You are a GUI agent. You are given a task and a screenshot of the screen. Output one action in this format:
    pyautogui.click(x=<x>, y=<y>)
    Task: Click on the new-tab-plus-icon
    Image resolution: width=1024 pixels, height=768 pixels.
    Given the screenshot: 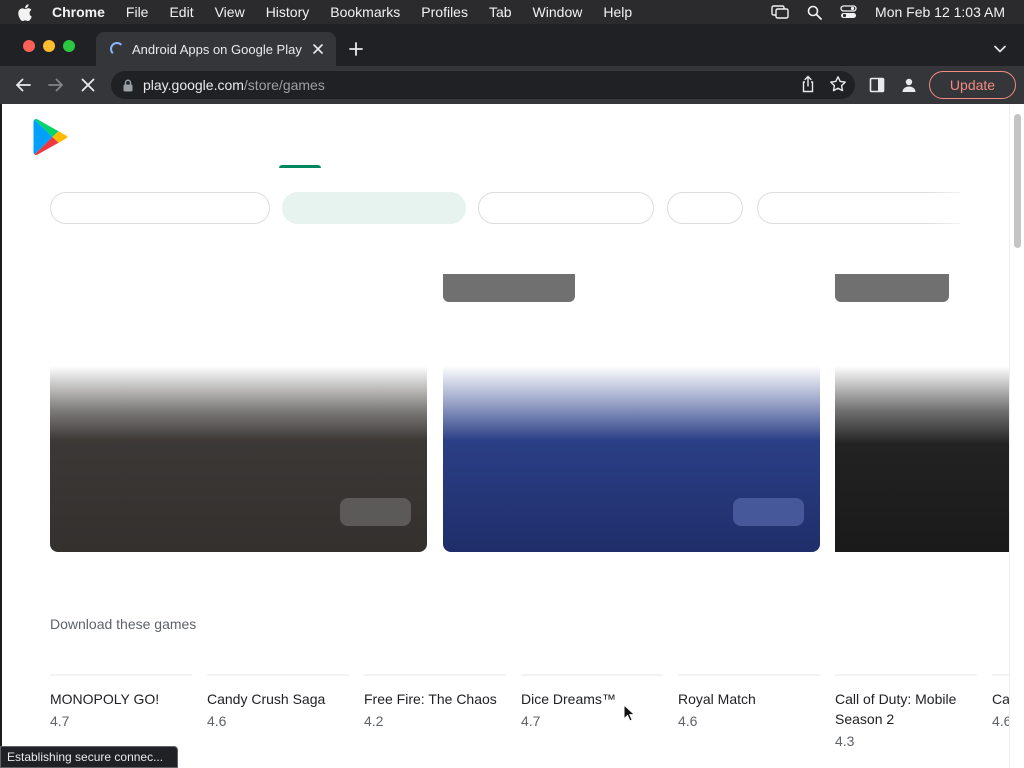 What is the action you would take?
    pyautogui.click(x=356, y=49)
    